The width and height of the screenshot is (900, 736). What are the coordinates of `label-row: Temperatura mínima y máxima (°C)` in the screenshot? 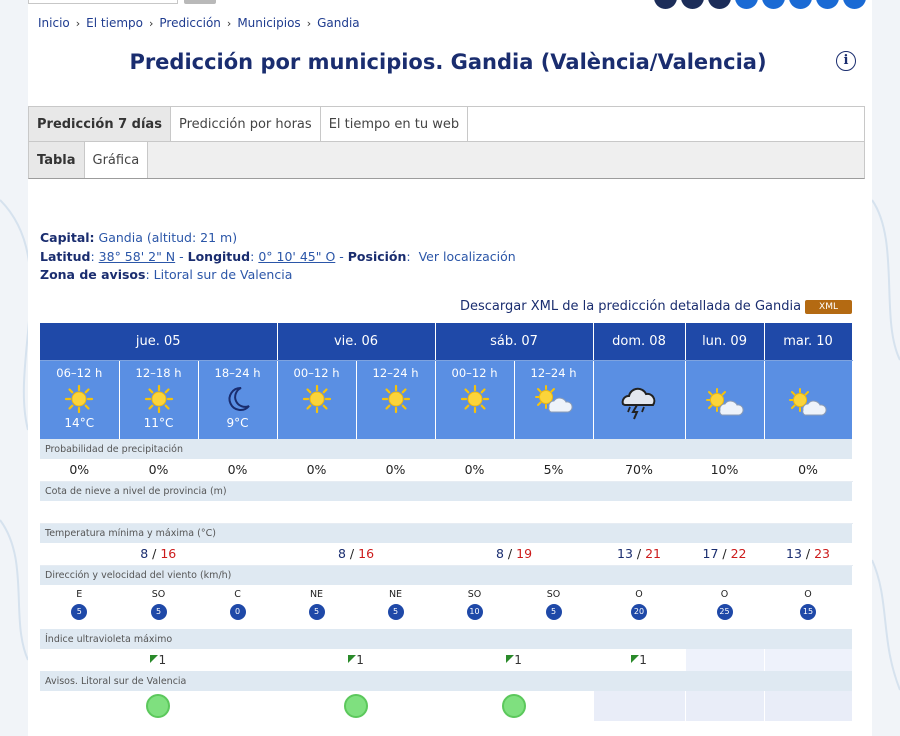 It's located at (446, 533).